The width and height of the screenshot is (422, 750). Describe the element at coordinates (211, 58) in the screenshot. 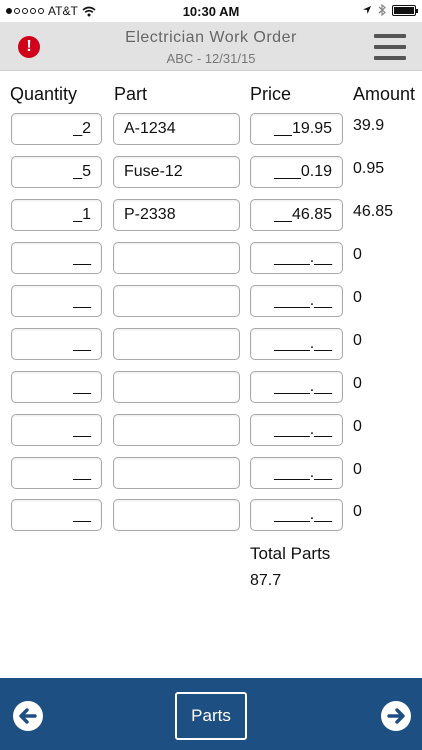

I see `page-subtitle: ABC - 12/31/15` at that location.